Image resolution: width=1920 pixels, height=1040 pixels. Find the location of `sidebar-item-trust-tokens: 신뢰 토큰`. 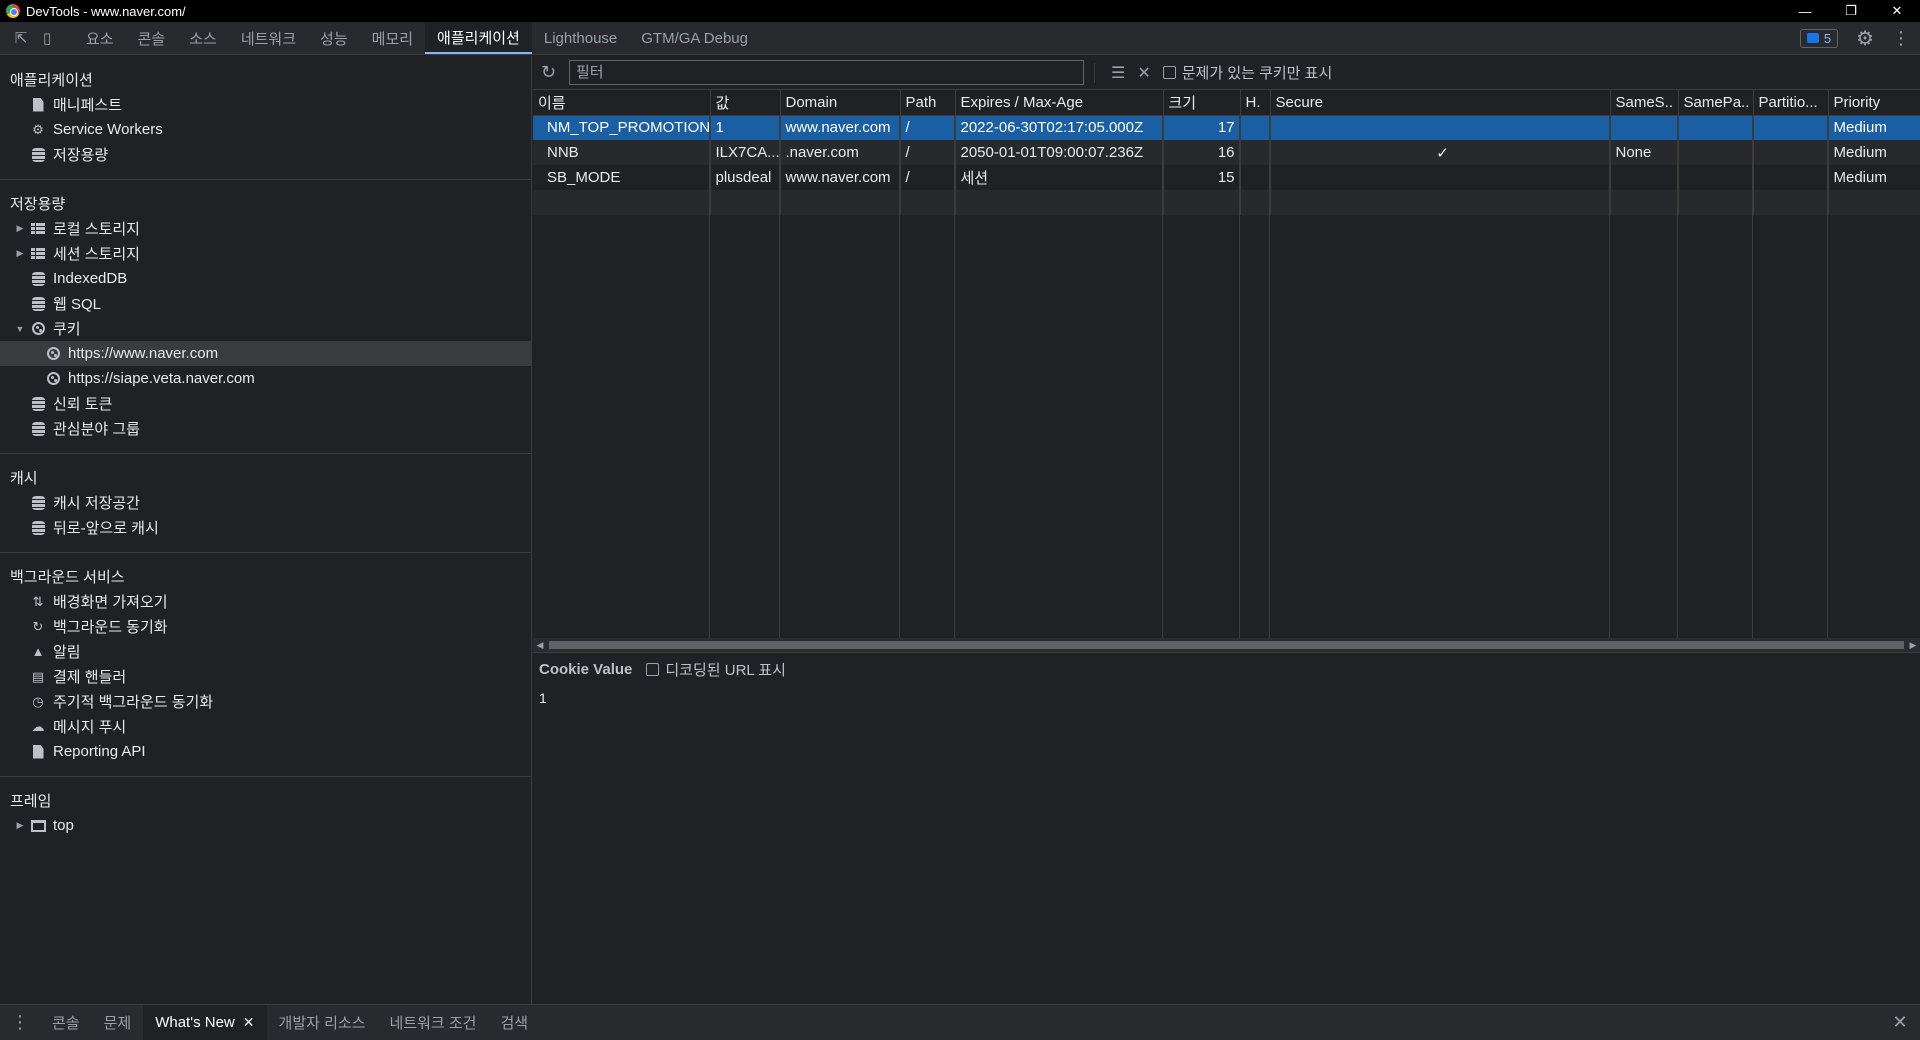

sidebar-item-trust-tokens: 신뢰 토큰 is located at coordinates (265, 403).